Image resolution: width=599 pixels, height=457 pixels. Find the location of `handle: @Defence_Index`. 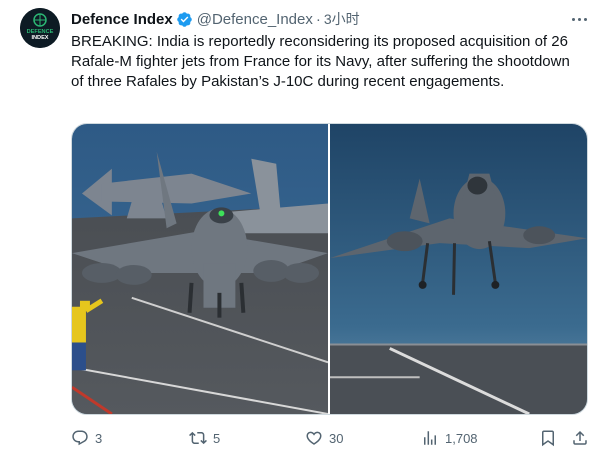

handle: @Defence_Index is located at coordinates (255, 19).